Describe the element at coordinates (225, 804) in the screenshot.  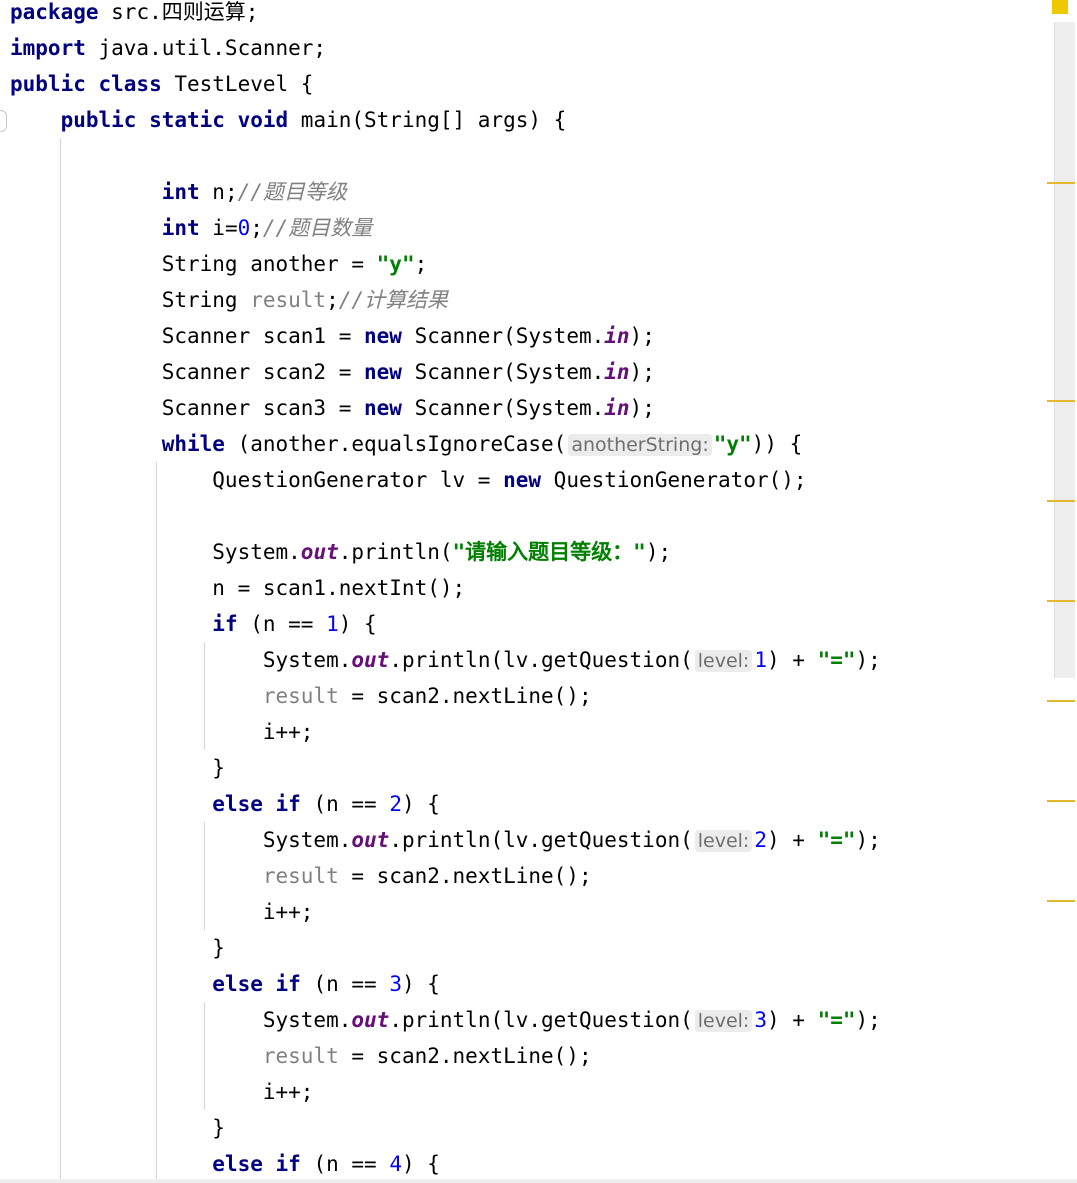
I see `code-line: else if (n == 2) {` at that location.